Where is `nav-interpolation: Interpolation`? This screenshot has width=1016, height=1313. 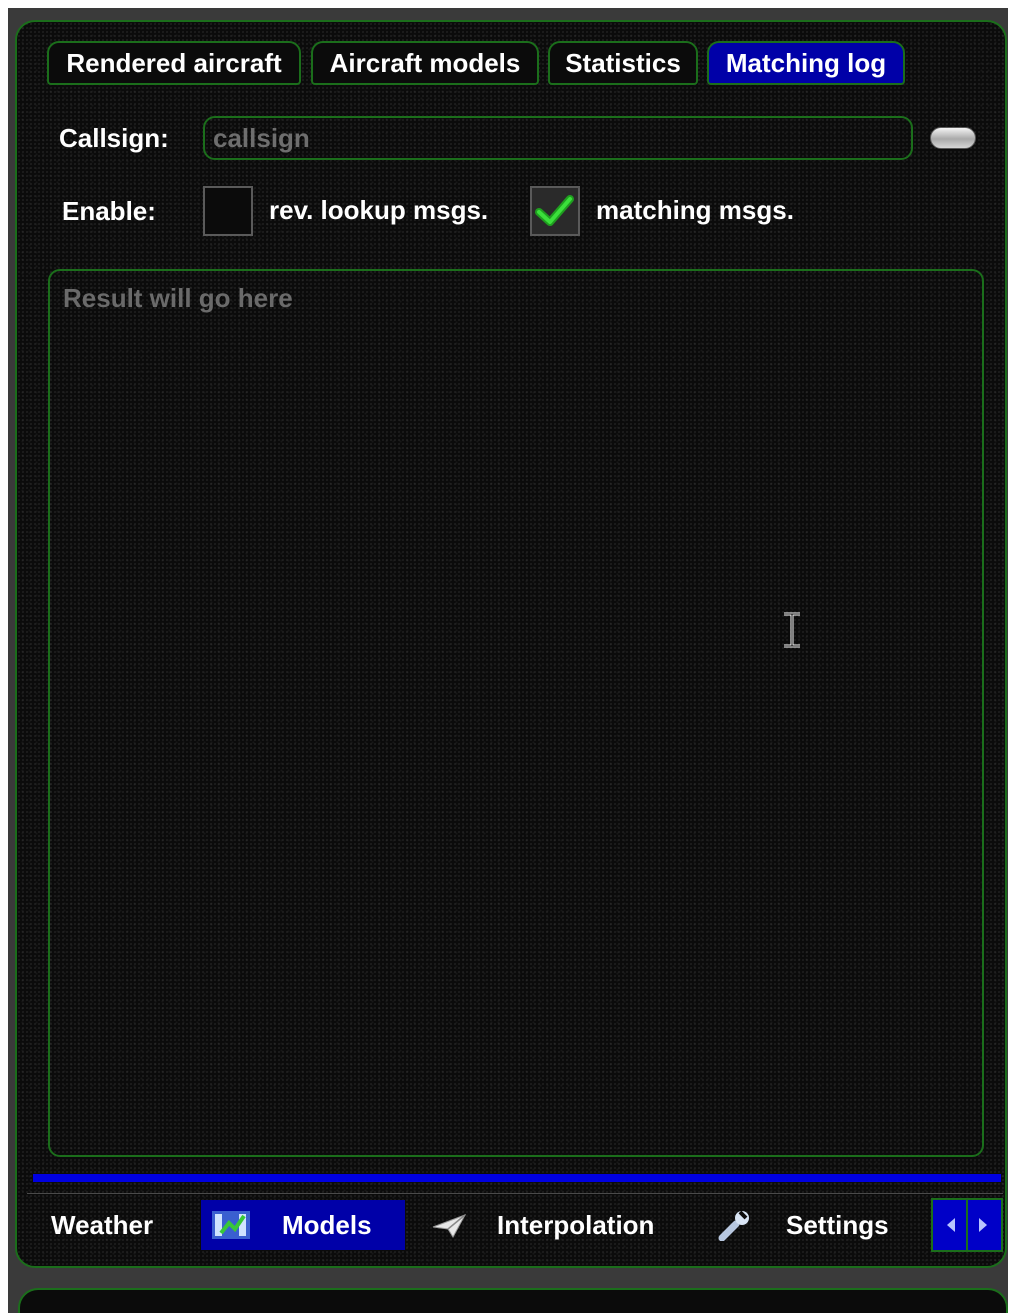 nav-interpolation: Interpolation is located at coordinates (564, 1225).